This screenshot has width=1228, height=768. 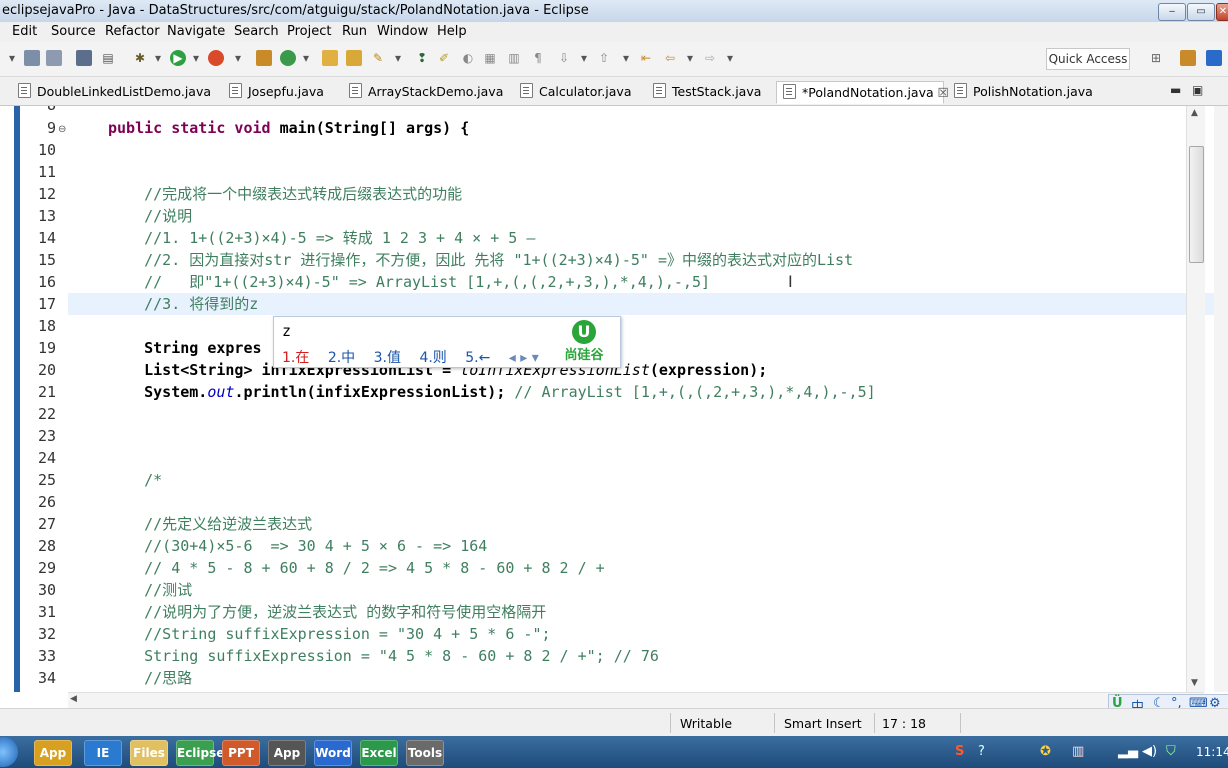 I want to click on java-file-icon, so click(x=526, y=90).